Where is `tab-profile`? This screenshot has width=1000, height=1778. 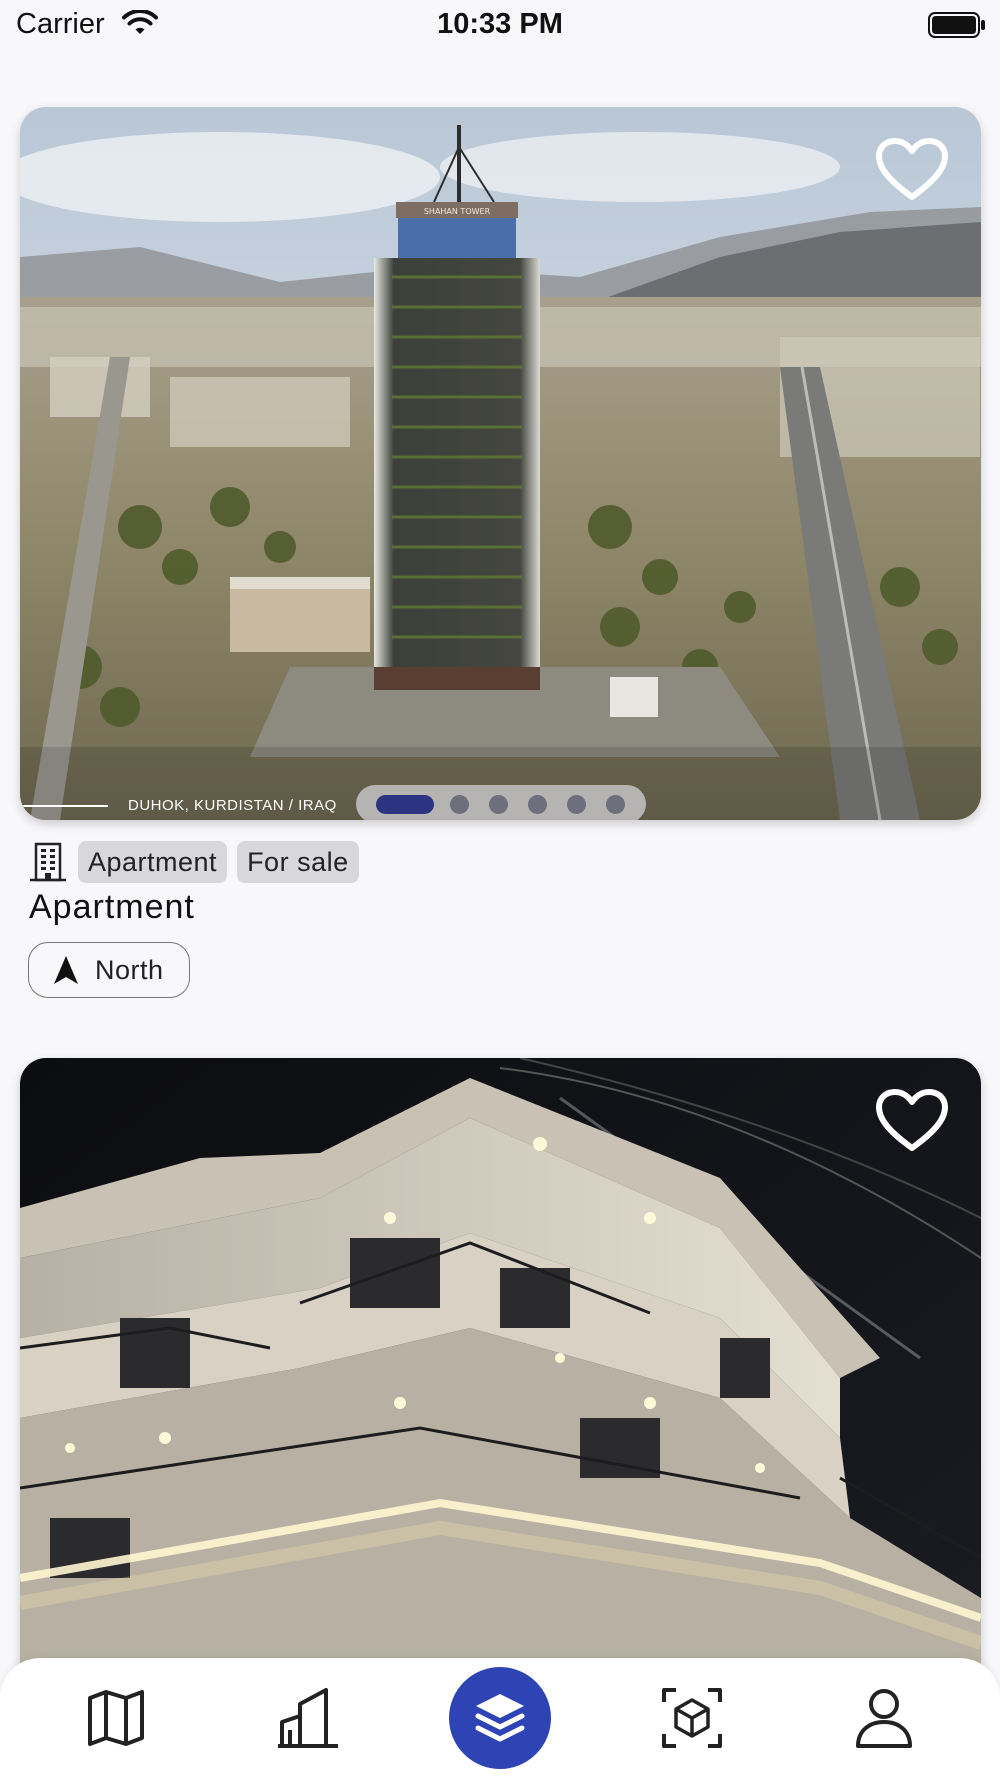
tab-profile is located at coordinates (884, 1718).